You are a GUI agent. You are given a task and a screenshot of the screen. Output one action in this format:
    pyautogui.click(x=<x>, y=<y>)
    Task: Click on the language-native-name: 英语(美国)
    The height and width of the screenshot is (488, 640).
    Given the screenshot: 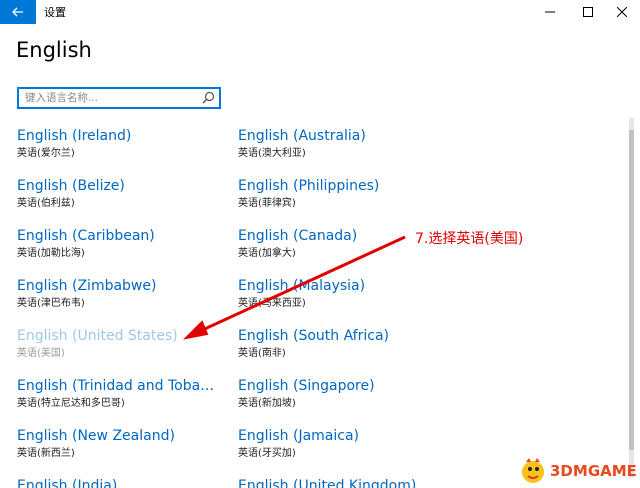 What is the action you would take?
    pyautogui.click(x=41, y=353)
    